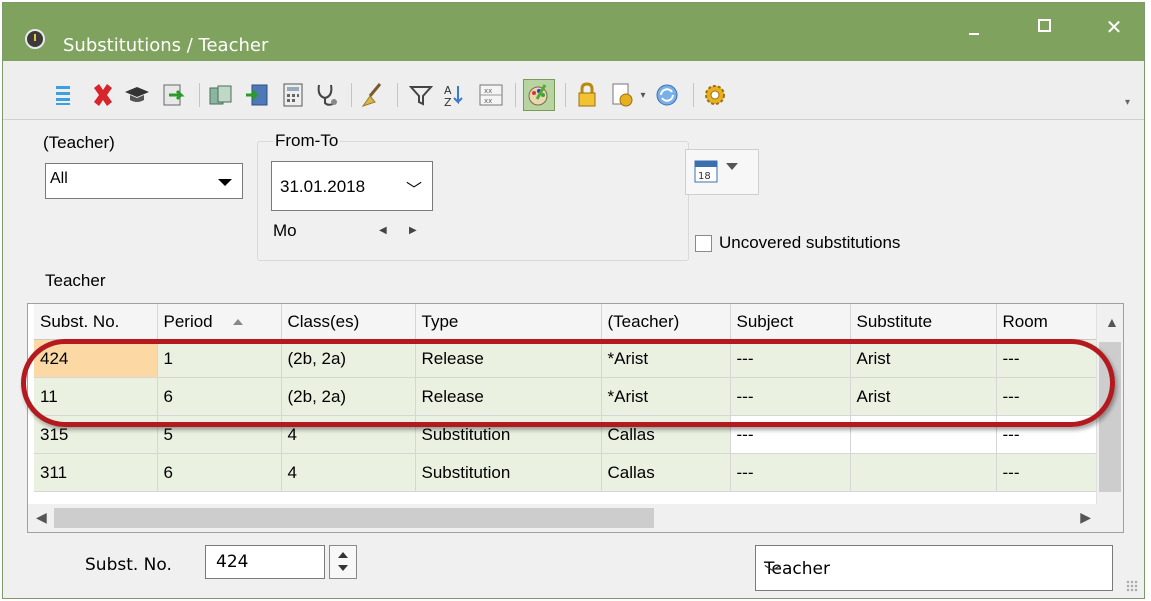  What do you see at coordinates (221, 95) in the screenshot?
I see `notes-icon` at bounding box center [221, 95].